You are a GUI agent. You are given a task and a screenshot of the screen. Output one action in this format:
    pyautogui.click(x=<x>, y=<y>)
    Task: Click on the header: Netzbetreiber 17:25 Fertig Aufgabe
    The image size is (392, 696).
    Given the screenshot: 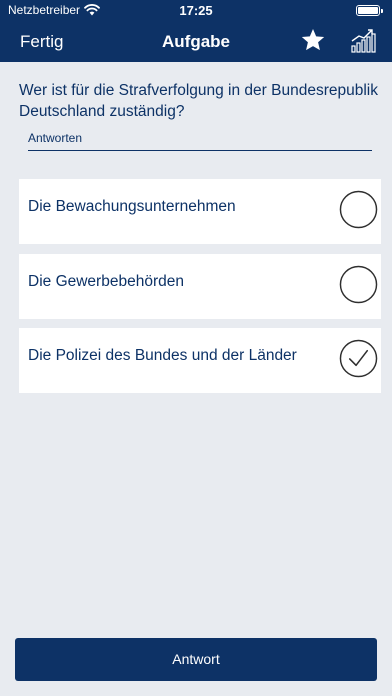 What is the action you would take?
    pyautogui.click(x=196, y=31)
    